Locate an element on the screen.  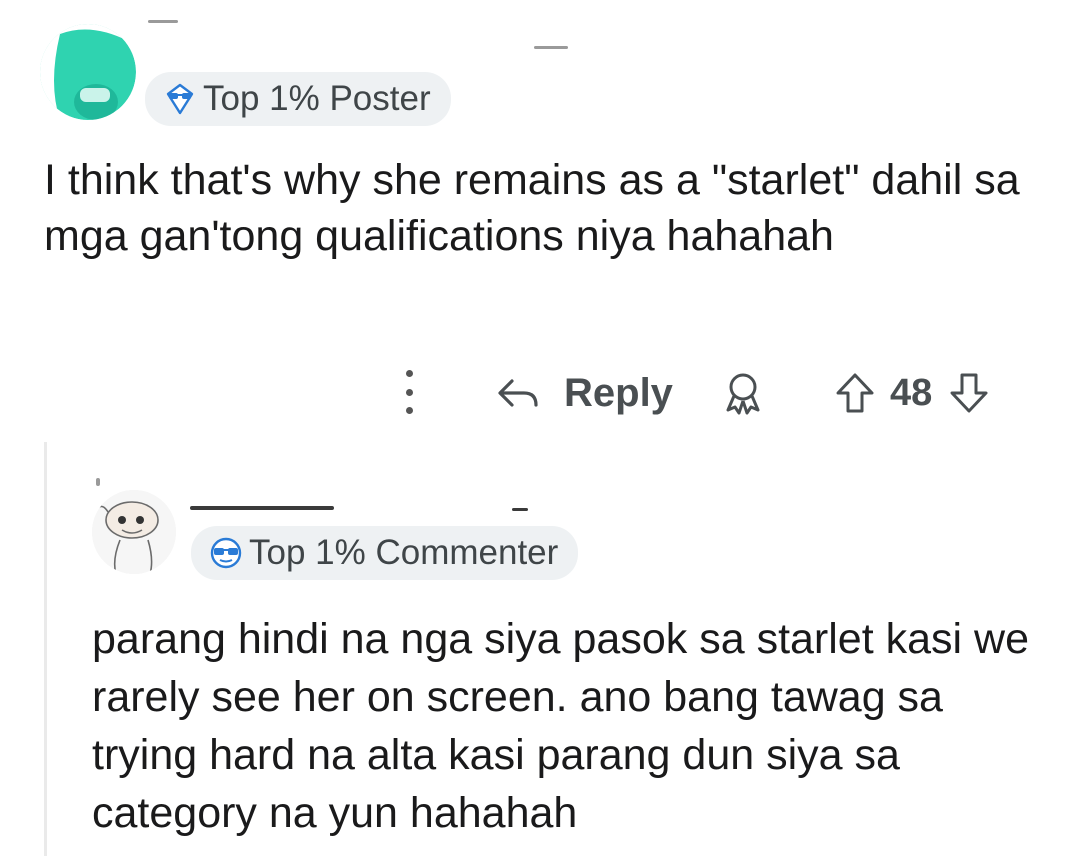
user-flair: Top 1% Poster is located at coordinates (298, 99).